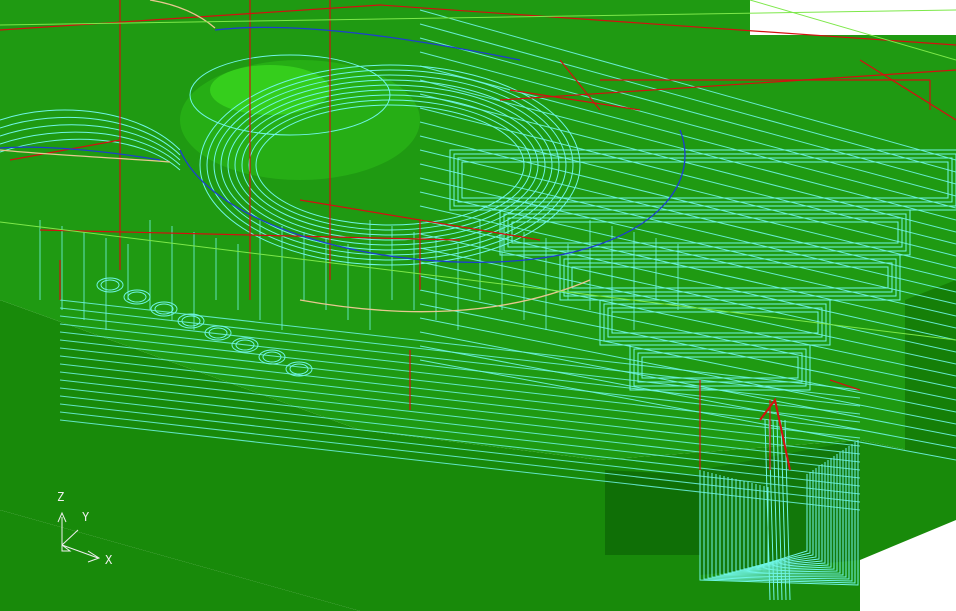 The height and width of the screenshot is (611, 956). What do you see at coordinates (109, 560) in the screenshot?
I see `x-axis-label: X` at bounding box center [109, 560].